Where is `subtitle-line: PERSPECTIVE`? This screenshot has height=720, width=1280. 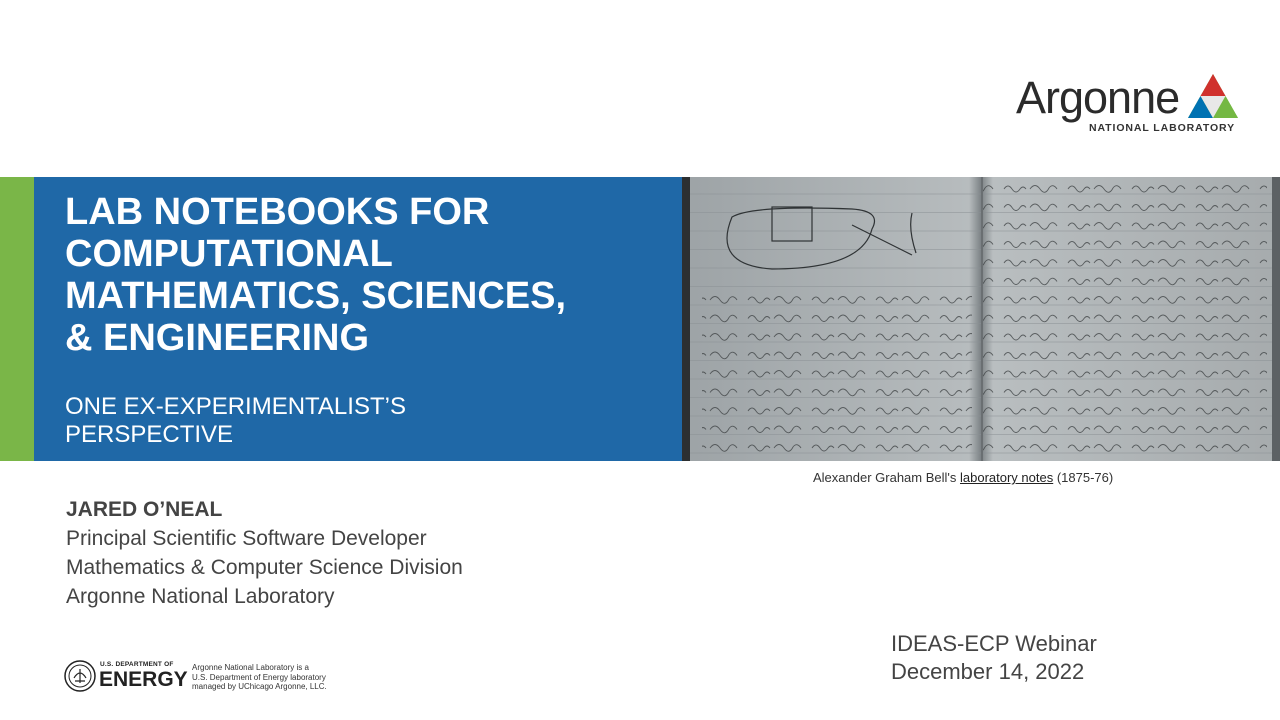
subtitle-line: PERSPECTIVE is located at coordinates (149, 434).